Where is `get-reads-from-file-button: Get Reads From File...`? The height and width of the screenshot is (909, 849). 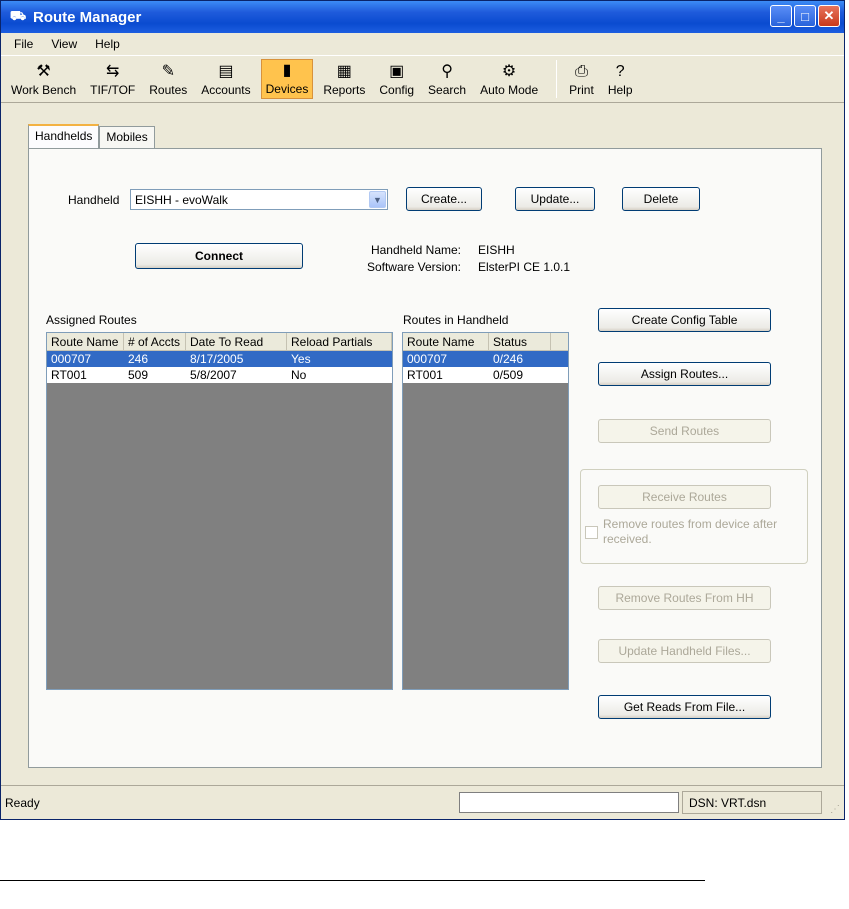
get-reads-from-file-button: Get Reads From File... is located at coordinates (684, 707).